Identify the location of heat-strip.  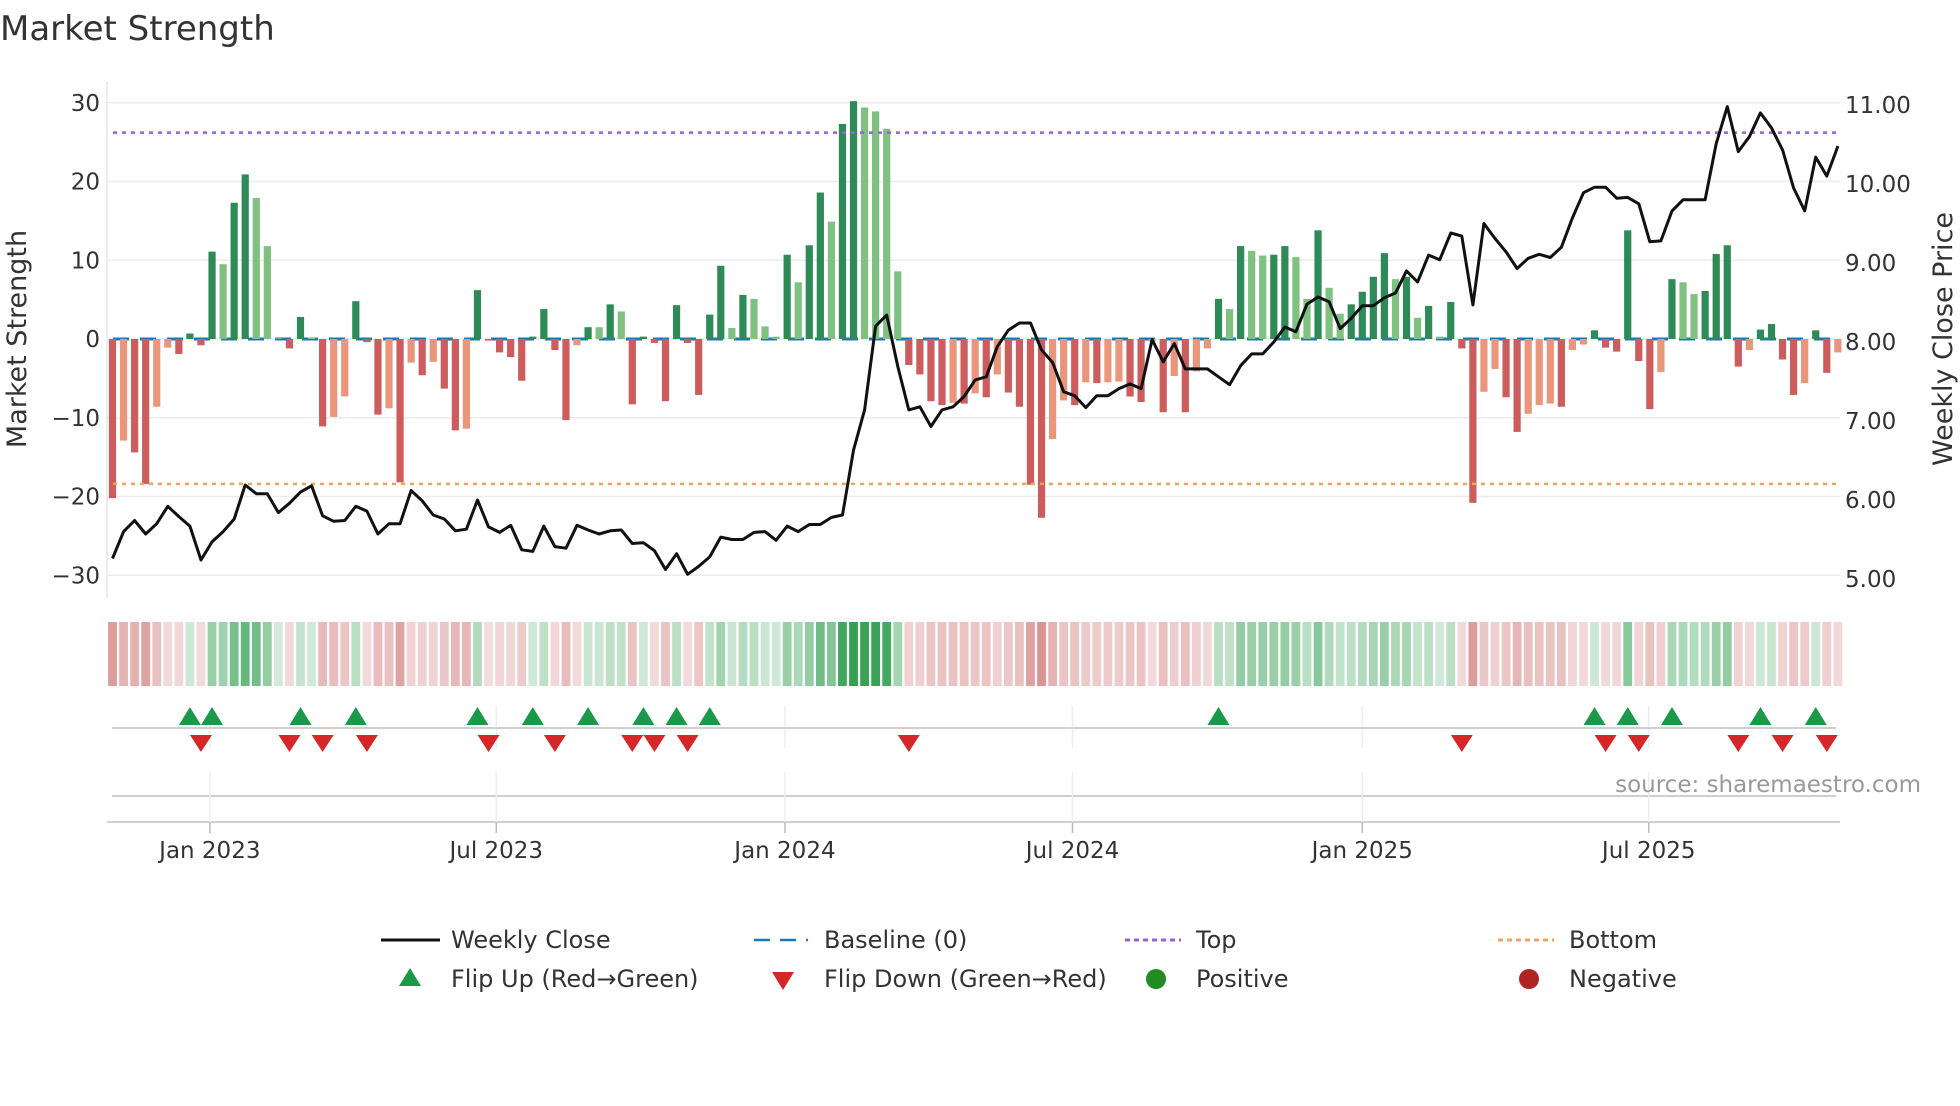
(975, 654).